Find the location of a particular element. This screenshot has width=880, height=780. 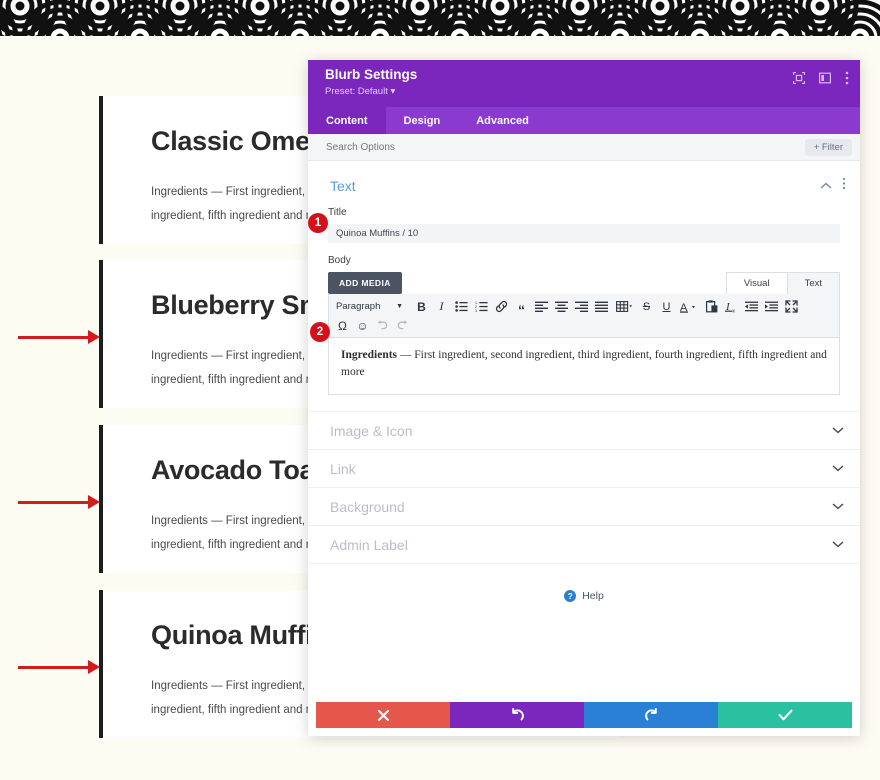

blockquote-icon: “ is located at coordinates (521, 307).